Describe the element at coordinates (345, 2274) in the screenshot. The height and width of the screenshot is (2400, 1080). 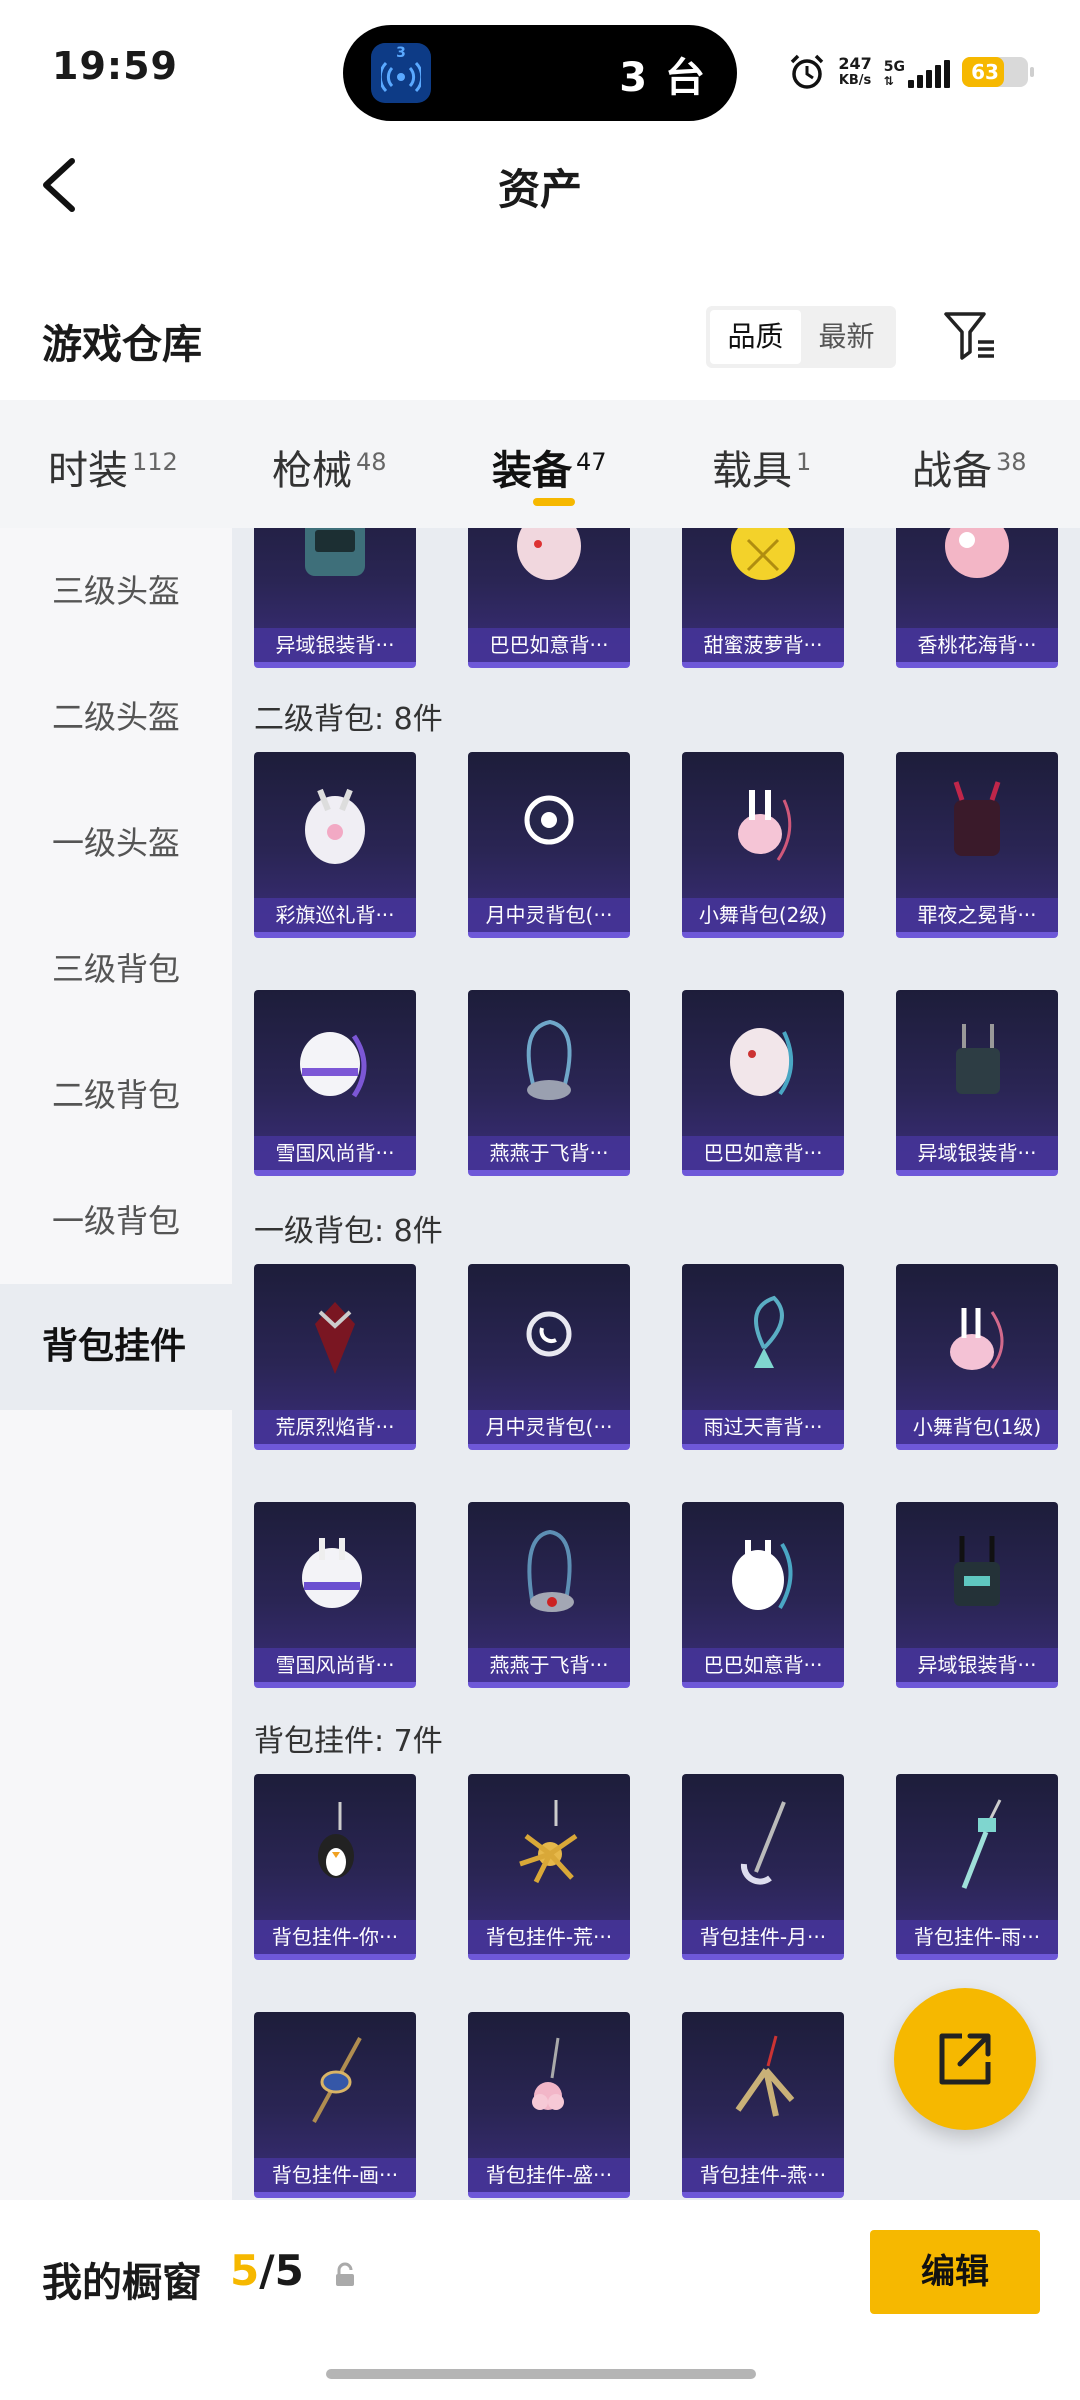
I see `lock-icon` at that location.